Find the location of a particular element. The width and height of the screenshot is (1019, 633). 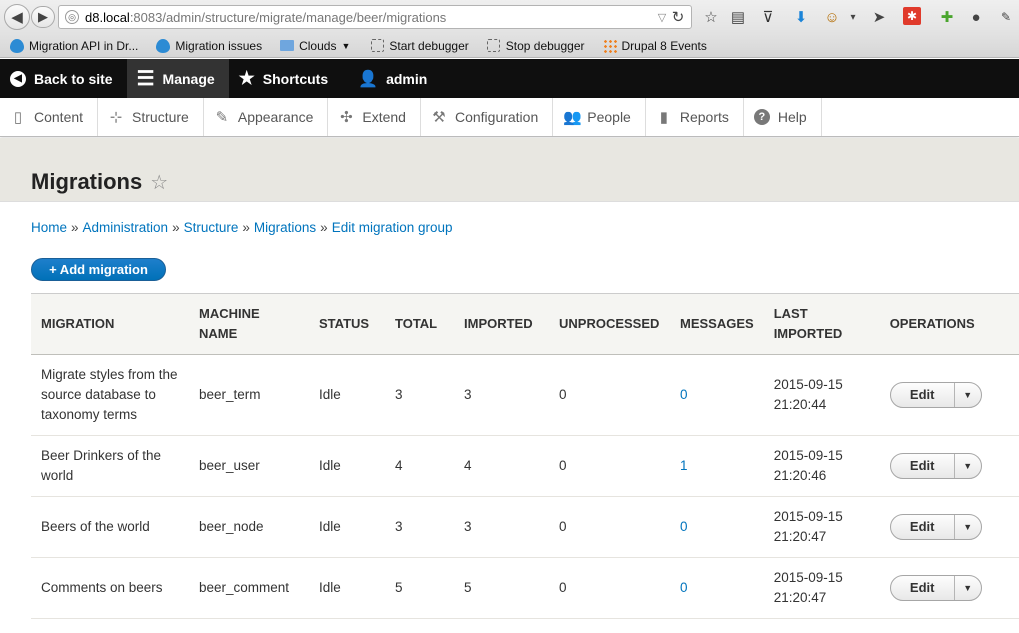

imported: 4 is located at coordinates (501, 466).